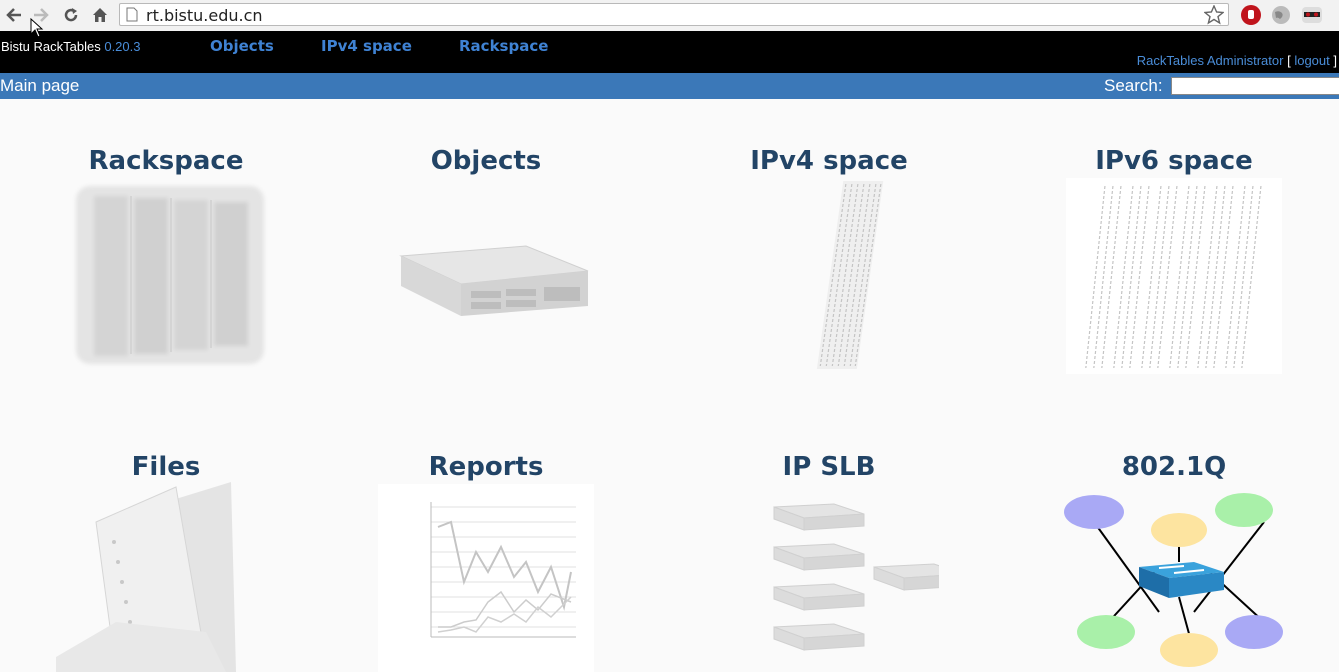 The height and width of the screenshot is (672, 1339). Describe the element at coordinates (14, 15) in the screenshot. I see `back-arrow-icon` at that location.